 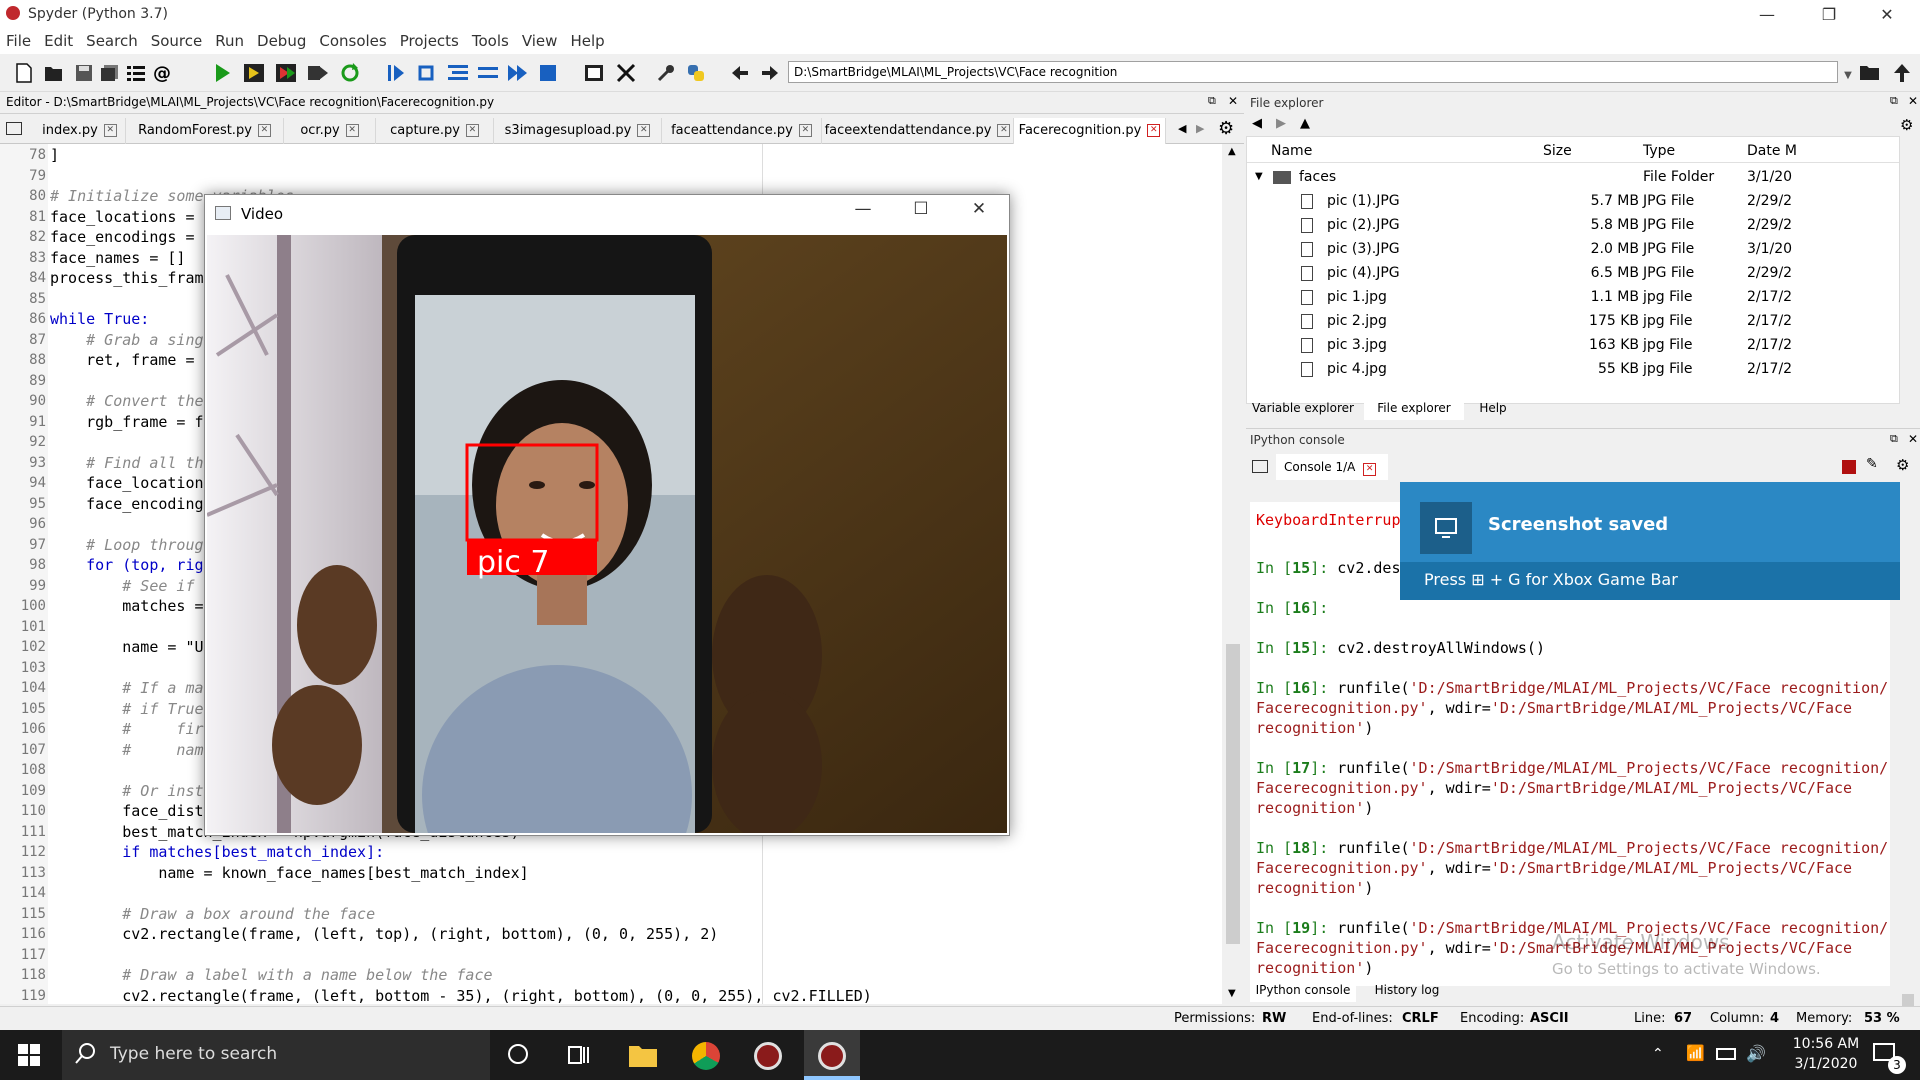 I want to click on fe-back-icon: ◀, so click(x=1257, y=123).